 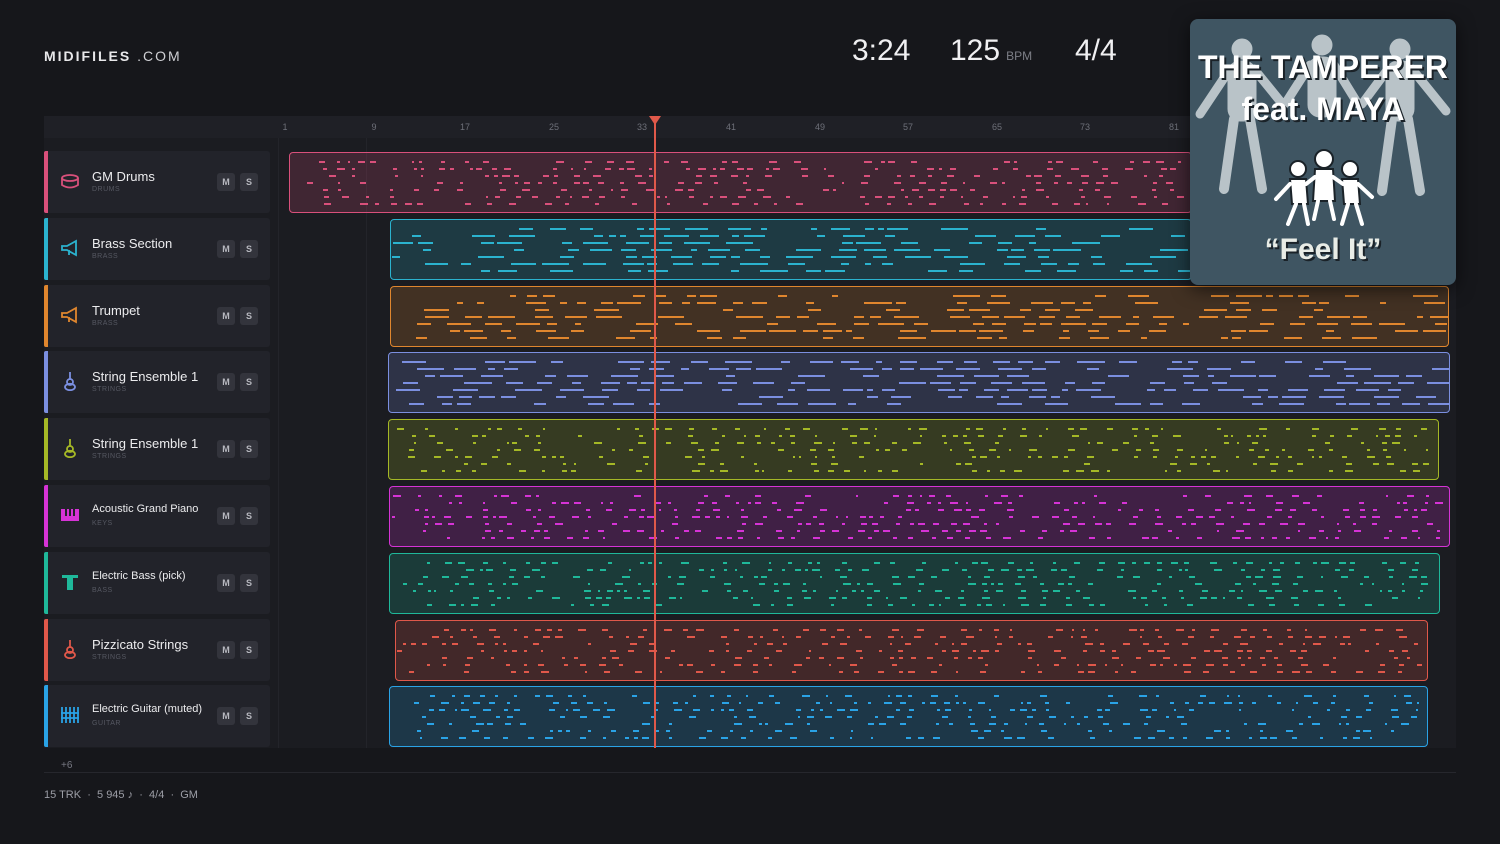 What do you see at coordinates (157, 248) in the screenshot?
I see `track-header: Brass Section BRASS M S` at bounding box center [157, 248].